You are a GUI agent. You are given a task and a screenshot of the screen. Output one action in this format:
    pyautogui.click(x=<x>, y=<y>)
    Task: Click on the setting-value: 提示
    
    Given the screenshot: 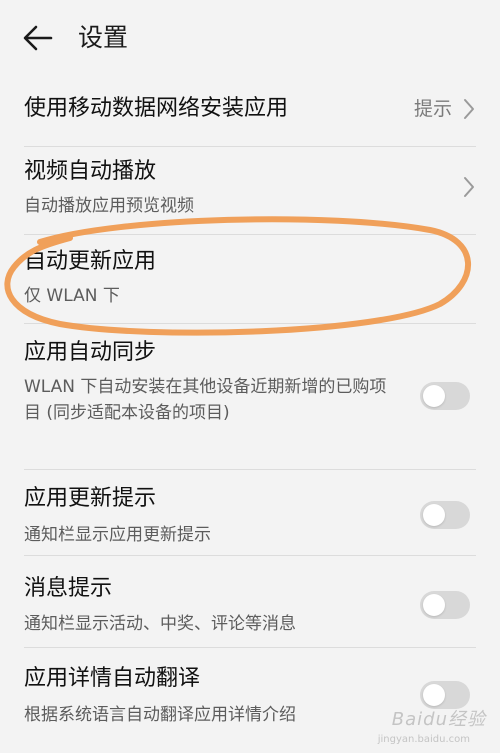 What is the action you would take?
    pyautogui.click(x=432, y=109)
    